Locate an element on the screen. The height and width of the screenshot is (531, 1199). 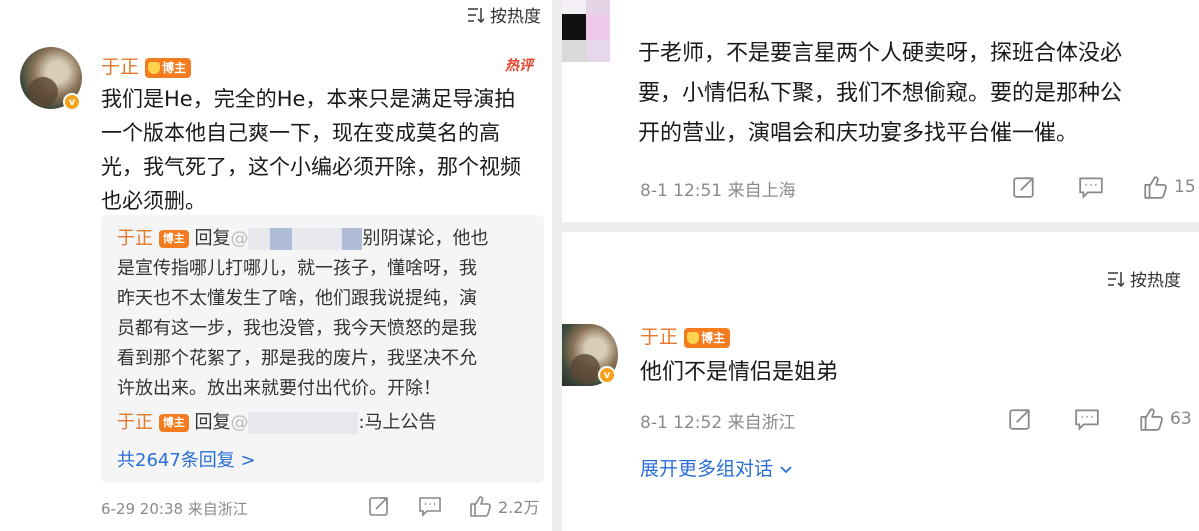
like-count: 2.2万 is located at coordinates (519, 507).